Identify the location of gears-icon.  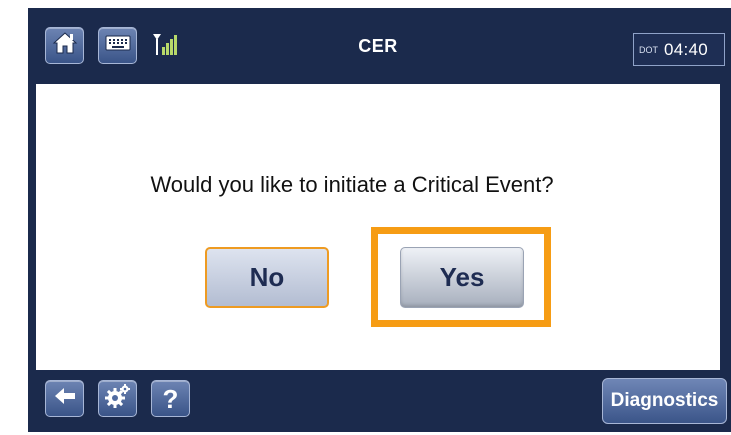
(118, 398).